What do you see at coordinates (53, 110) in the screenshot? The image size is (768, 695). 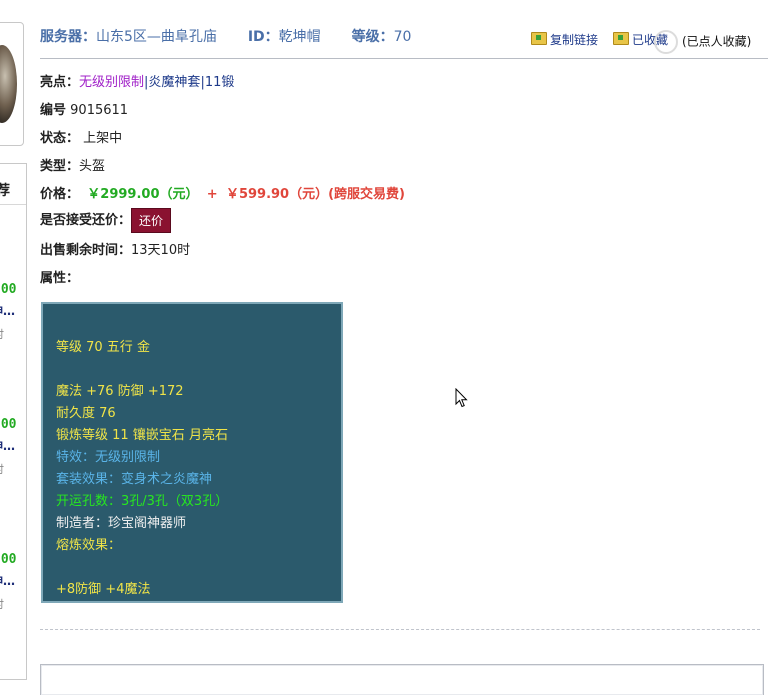 I see `number-label: 编号` at bounding box center [53, 110].